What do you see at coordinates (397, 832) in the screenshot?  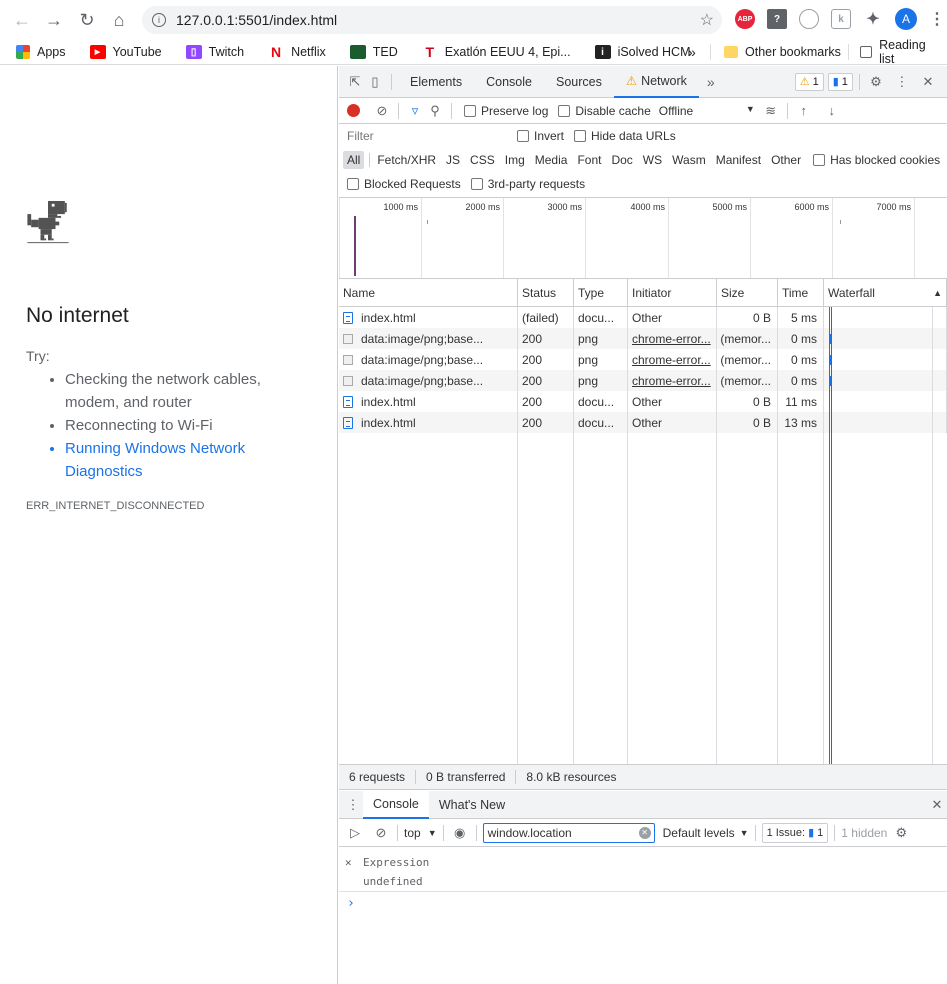 I see `divider` at bounding box center [397, 832].